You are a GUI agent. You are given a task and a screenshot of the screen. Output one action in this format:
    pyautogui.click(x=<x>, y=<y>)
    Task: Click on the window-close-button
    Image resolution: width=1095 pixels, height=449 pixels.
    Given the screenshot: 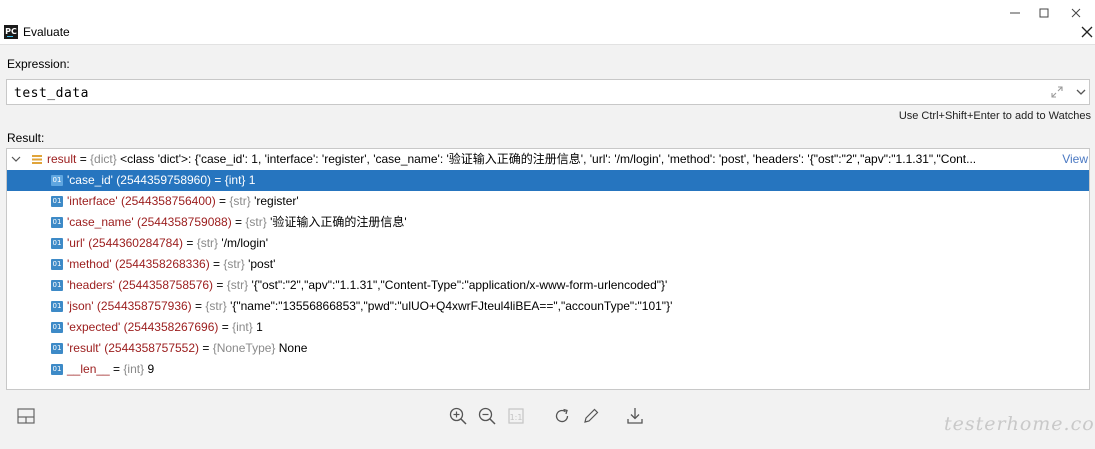 What is the action you would take?
    pyautogui.click(x=1076, y=13)
    